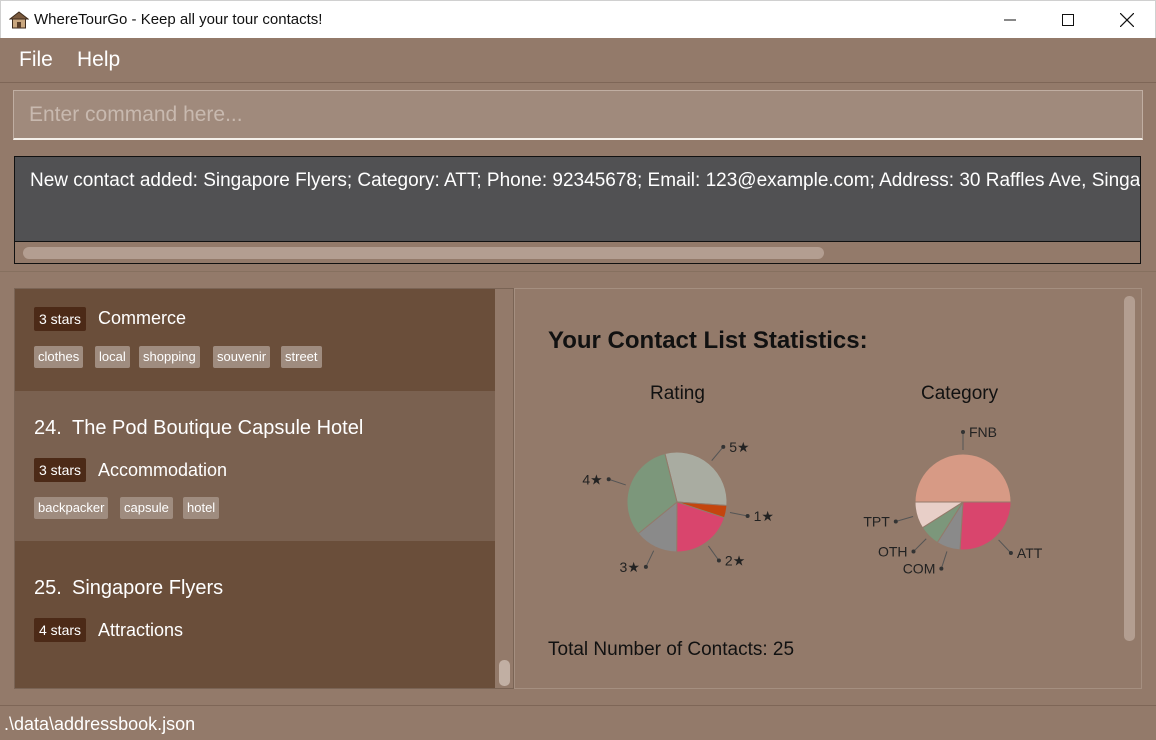  What do you see at coordinates (112, 357) in the screenshot?
I see `tag: local` at bounding box center [112, 357].